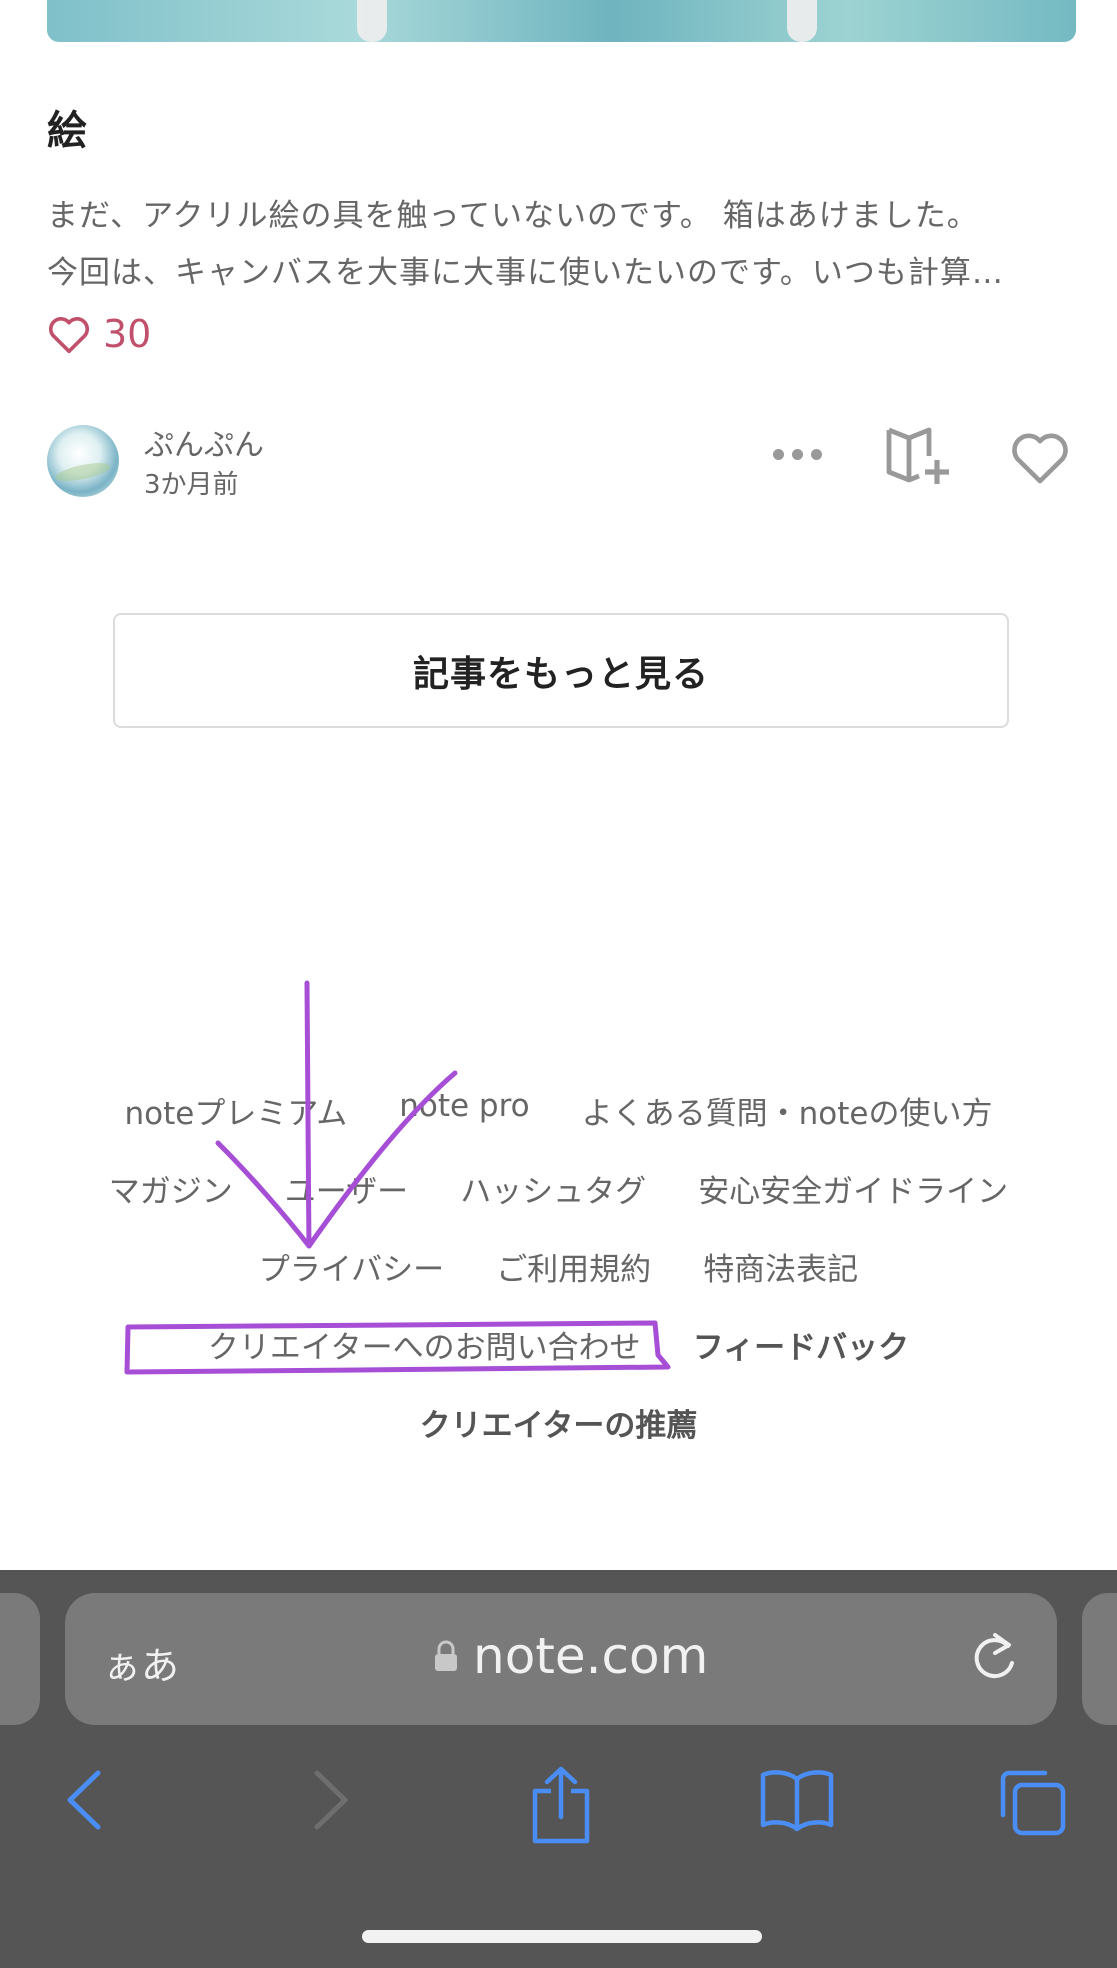 This screenshot has width=1117, height=1968. I want to click on tabs-icon, so click(1033, 1803).